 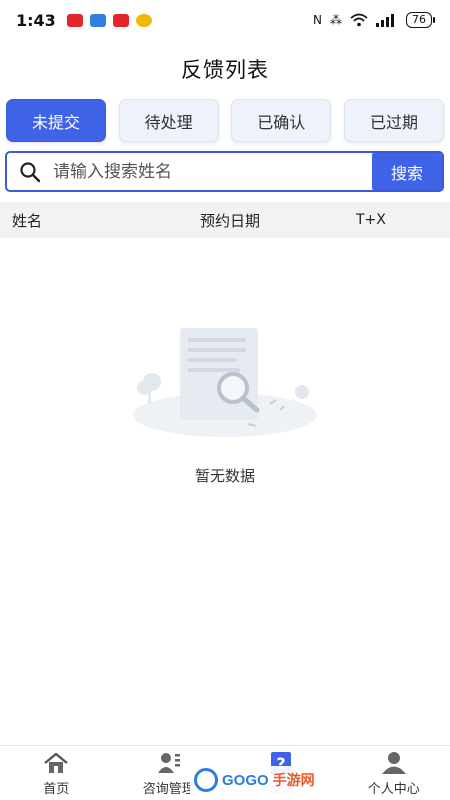 I want to click on watermark-circle-icon, so click(x=206, y=780).